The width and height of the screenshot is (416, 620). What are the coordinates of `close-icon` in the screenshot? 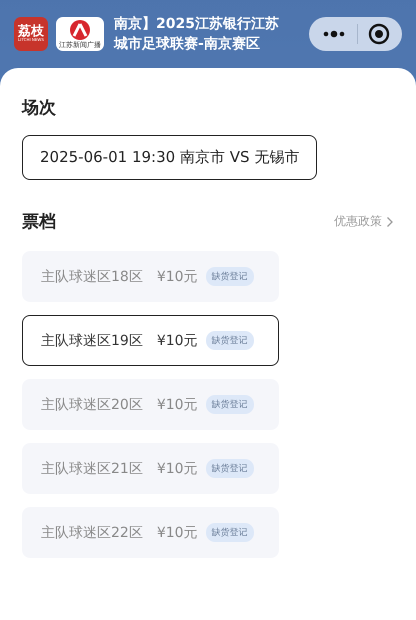 It's located at (379, 34).